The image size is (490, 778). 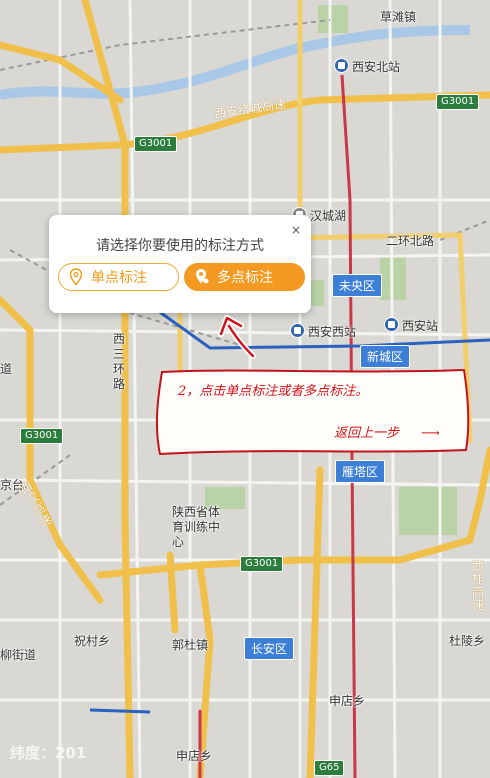 What do you see at coordinates (48, 753) in the screenshot?
I see `coordinate-readout: 纬度：201` at bounding box center [48, 753].